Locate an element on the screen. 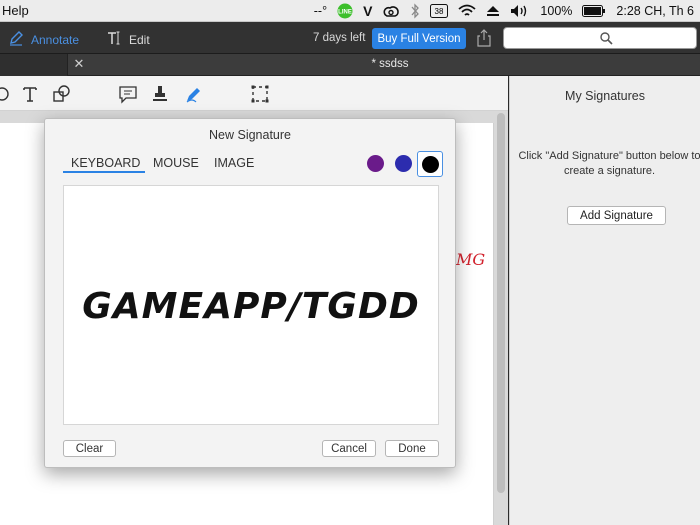  annotate-label: Annotate is located at coordinates (55, 39).